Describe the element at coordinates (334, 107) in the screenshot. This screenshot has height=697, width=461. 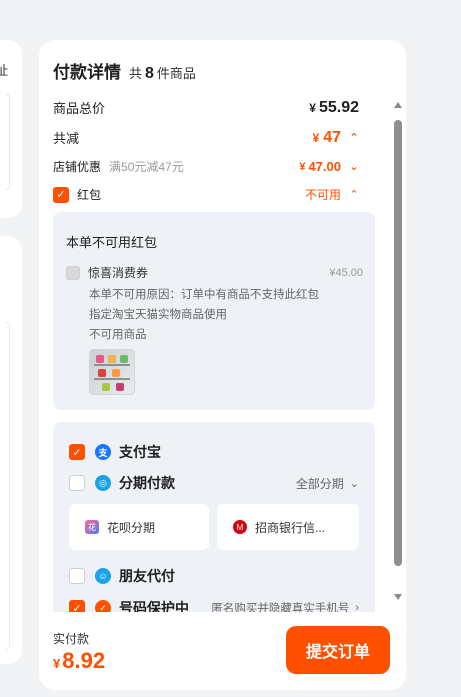
I see `total-price-value: ¥55.92` at that location.